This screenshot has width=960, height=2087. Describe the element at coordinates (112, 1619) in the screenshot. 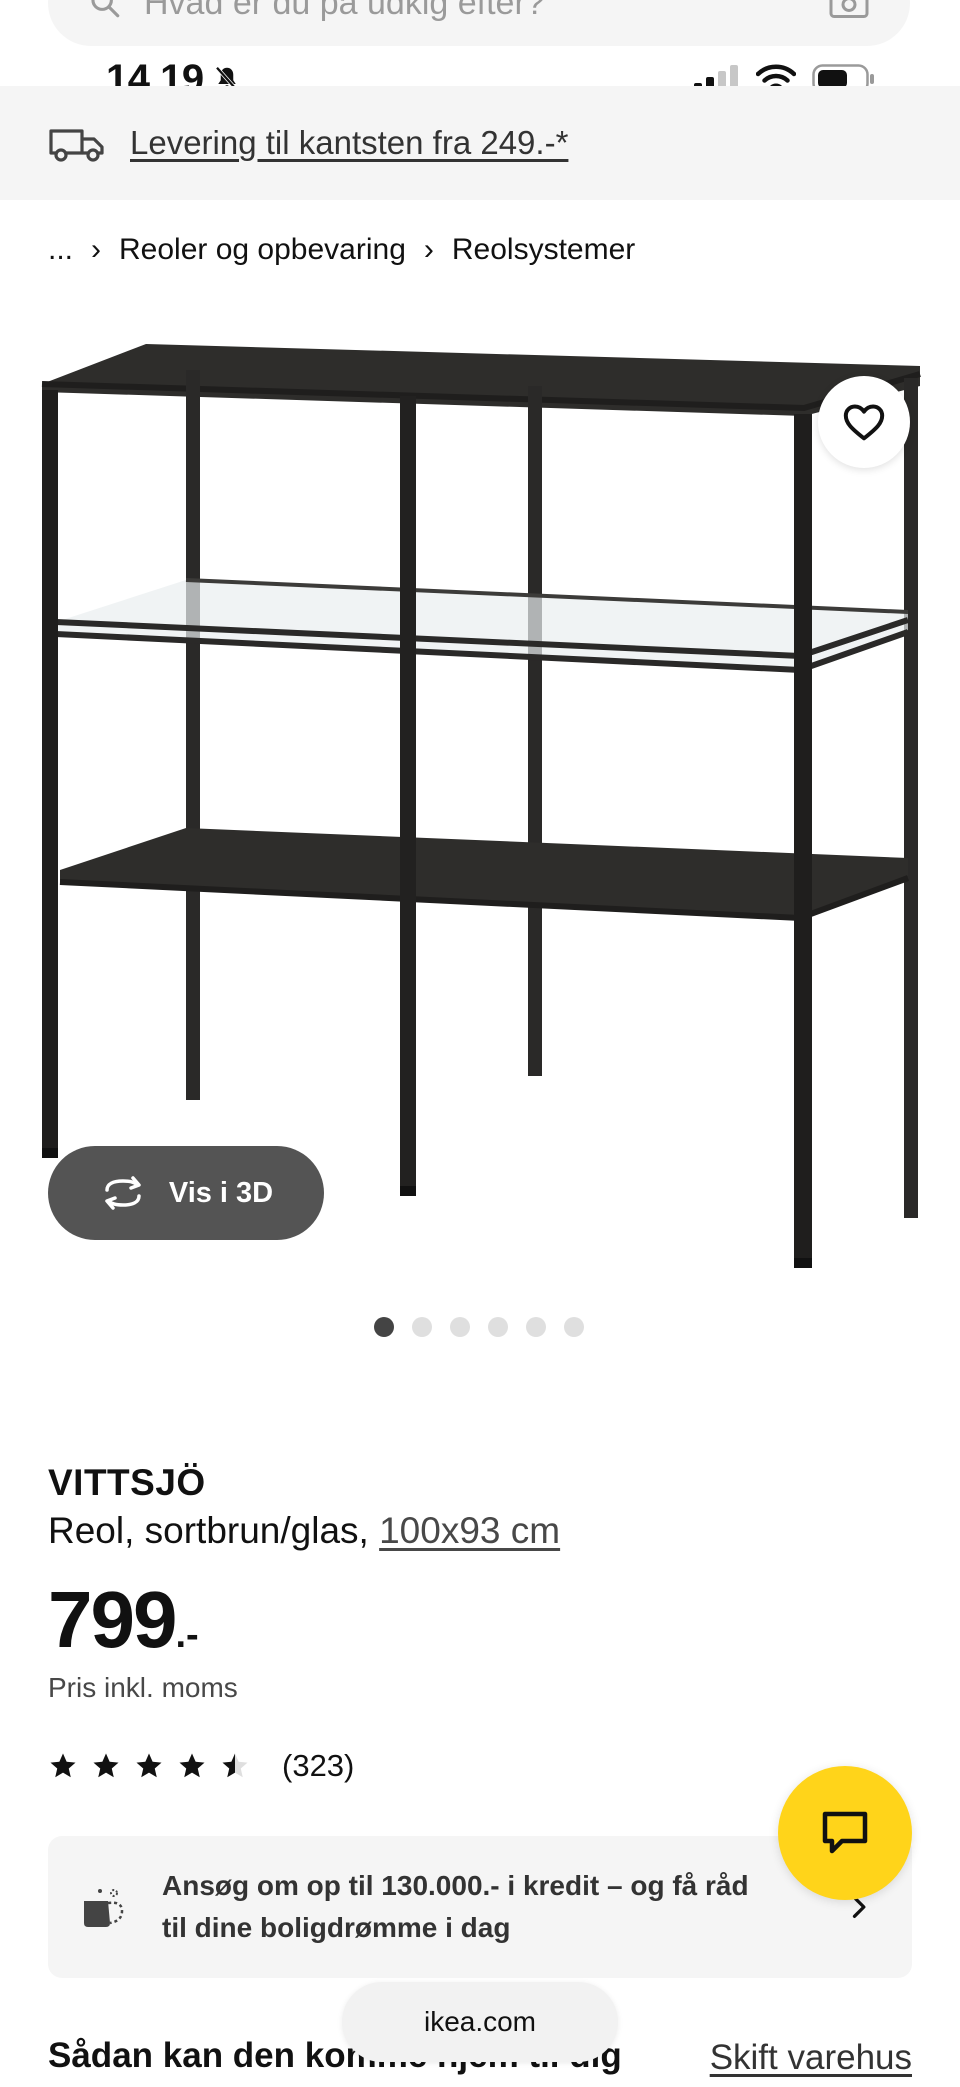

I see `price-amount: 799` at that location.